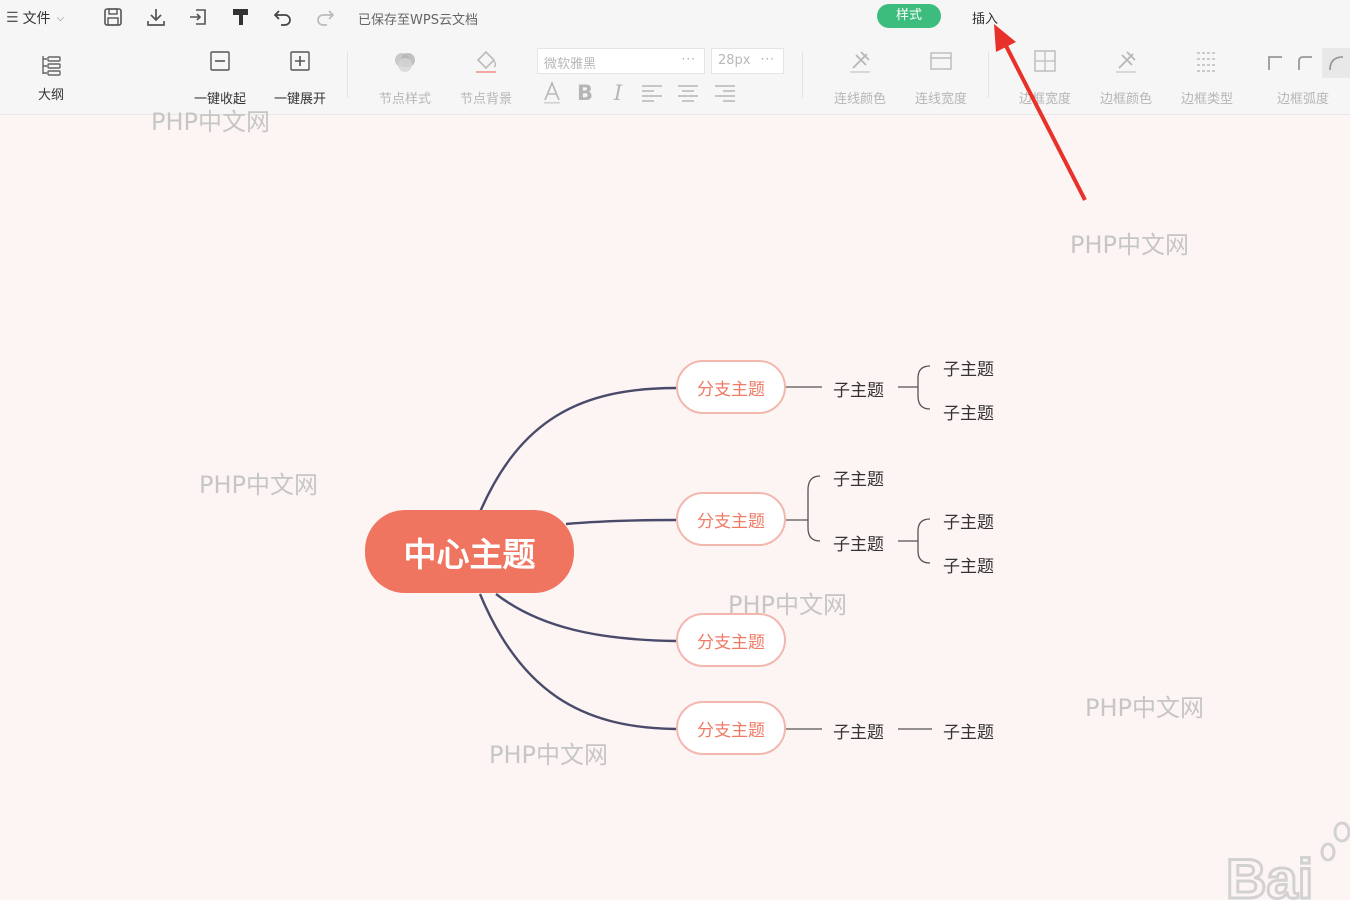 The width and height of the screenshot is (1350, 900). Describe the element at coordinates (675, 17) in the screenshot. I see `title-bar: ☰ 文件 ⌵ 已保存至WPS云文档 样式 插入` at that location.